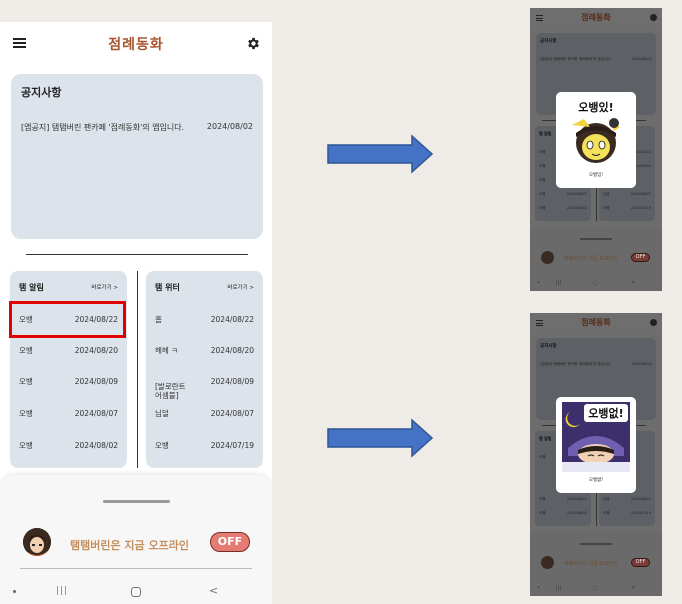 The image size is (682, 604). What do you see at coordinates (596, 132) in the screenshot?
I see `live-sticker-image: 오뱅있!` at bounding box center [596, 132].